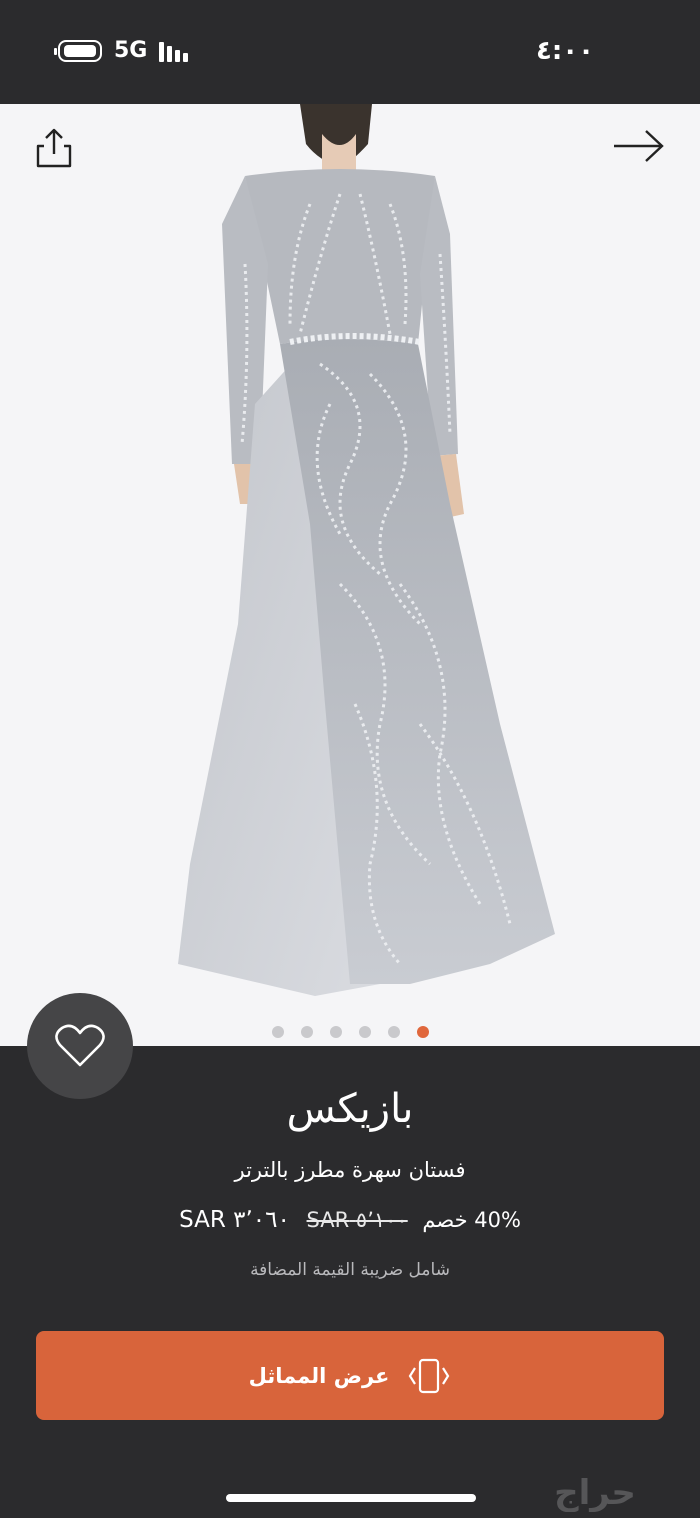 This screenshot has height=1518, width=700. Describe the element at coordinates (174, 51) in the screenshot. I see `signal-icon` at that location.